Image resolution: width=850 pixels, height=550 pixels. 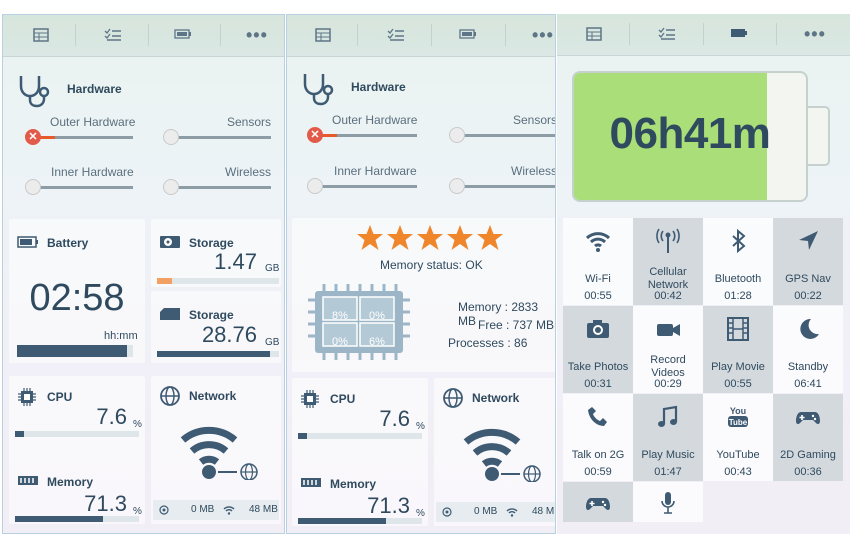 What do you see at coordinates (668, 261) in the screenshot?
I see `tile-cellular-network: Cellular Network 00:42` at bounding box center [668, 261].